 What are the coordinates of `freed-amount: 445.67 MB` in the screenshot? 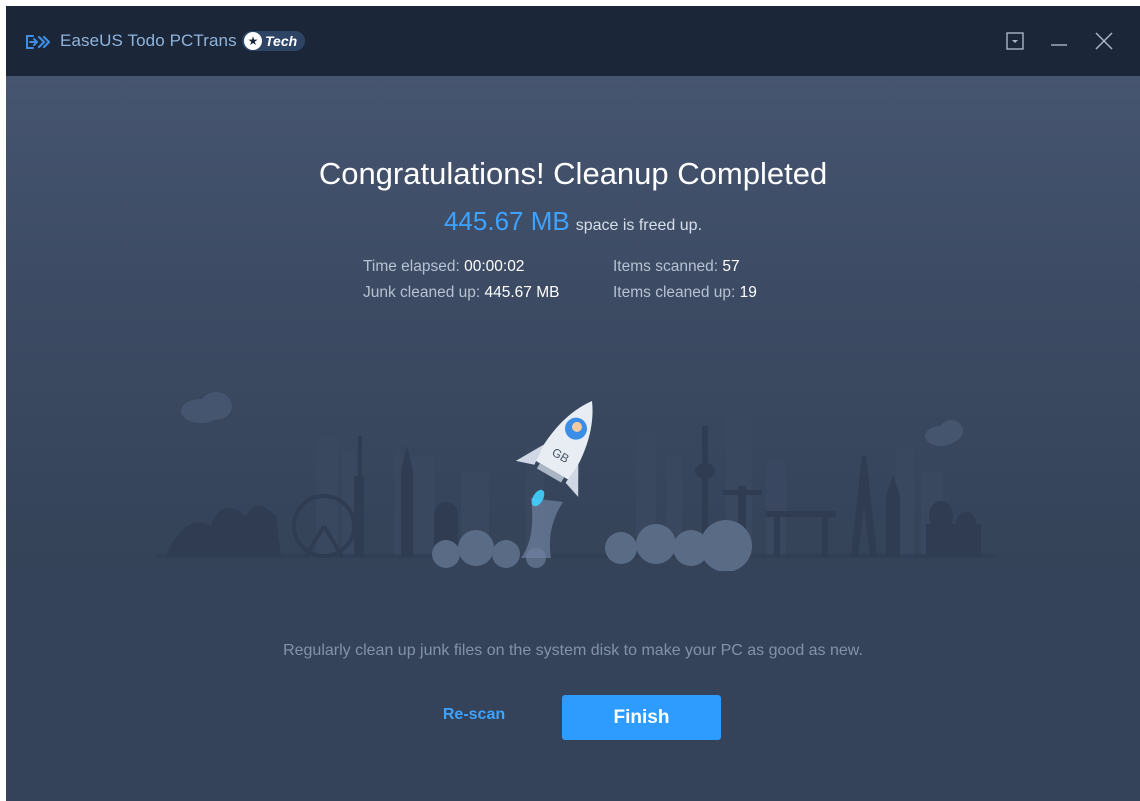 It's located at (506, 221).